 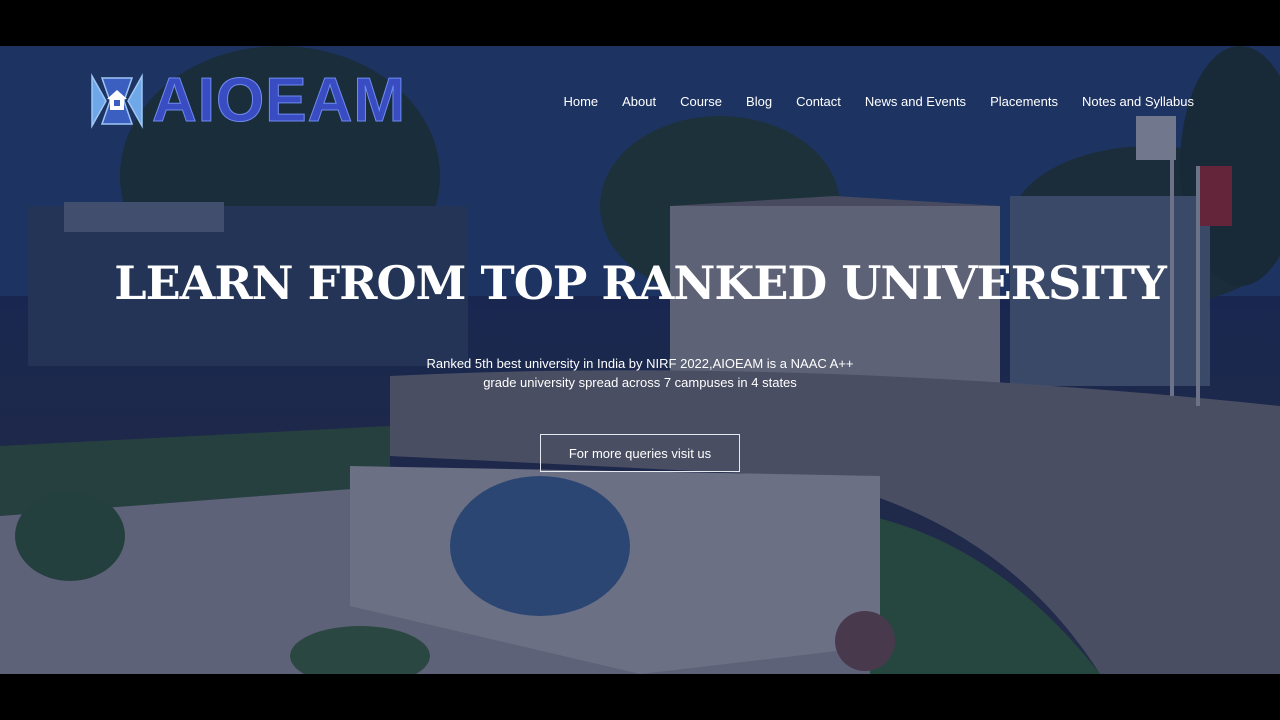 I want to click on shield-house-icon, so click(x=117, y=101).